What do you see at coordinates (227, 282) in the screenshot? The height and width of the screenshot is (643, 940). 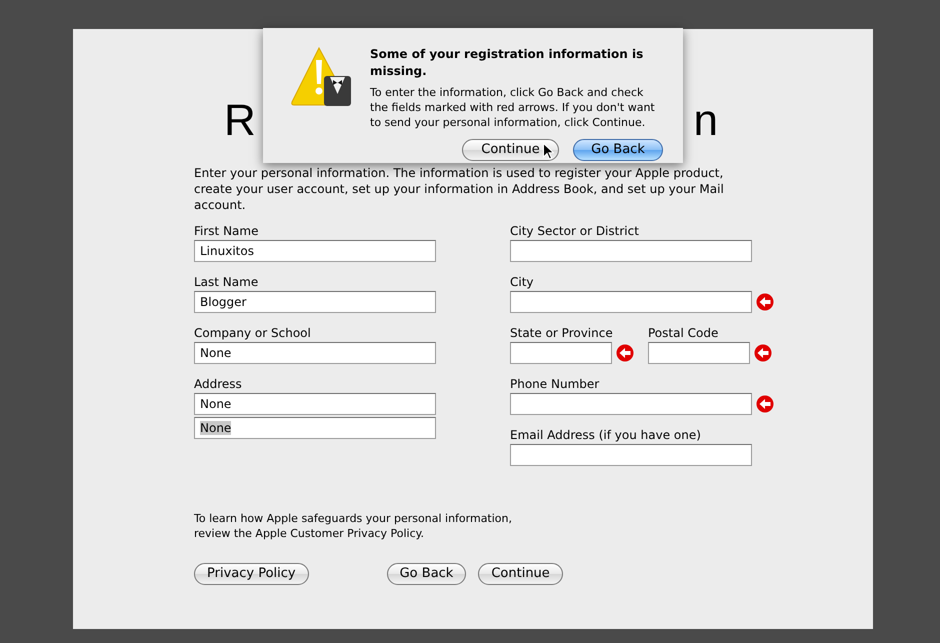 I see `field-label: Last Name` at bounding box center [227, 282].